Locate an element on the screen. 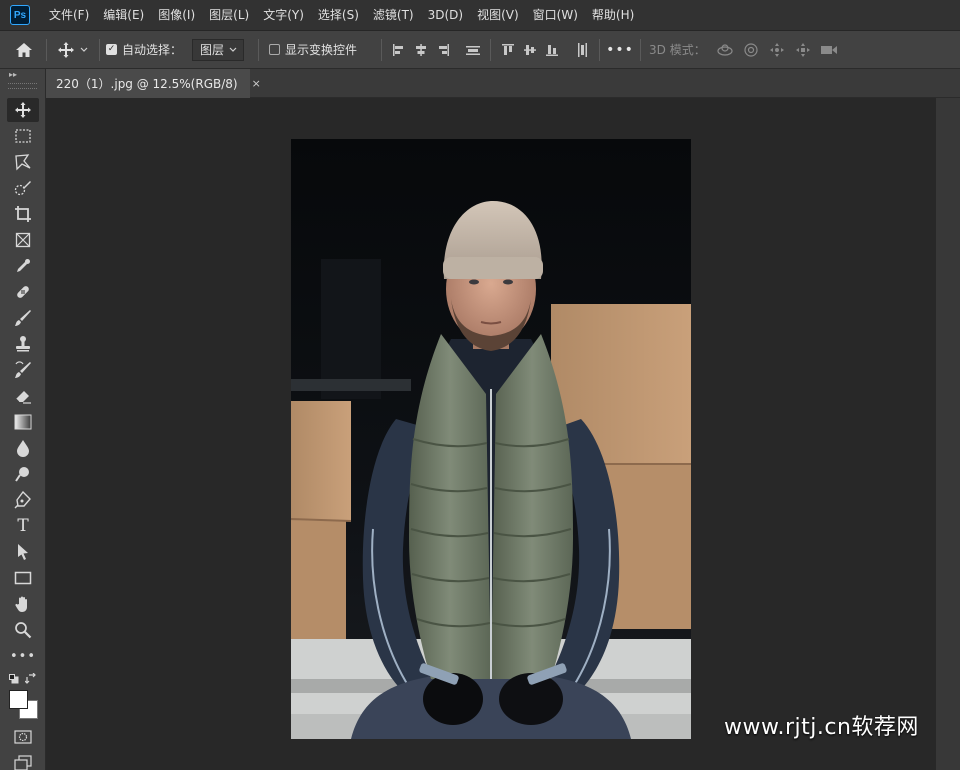 The width and height of the screenshot is (960, 770). move-icon is located at coordinates (66, 49).